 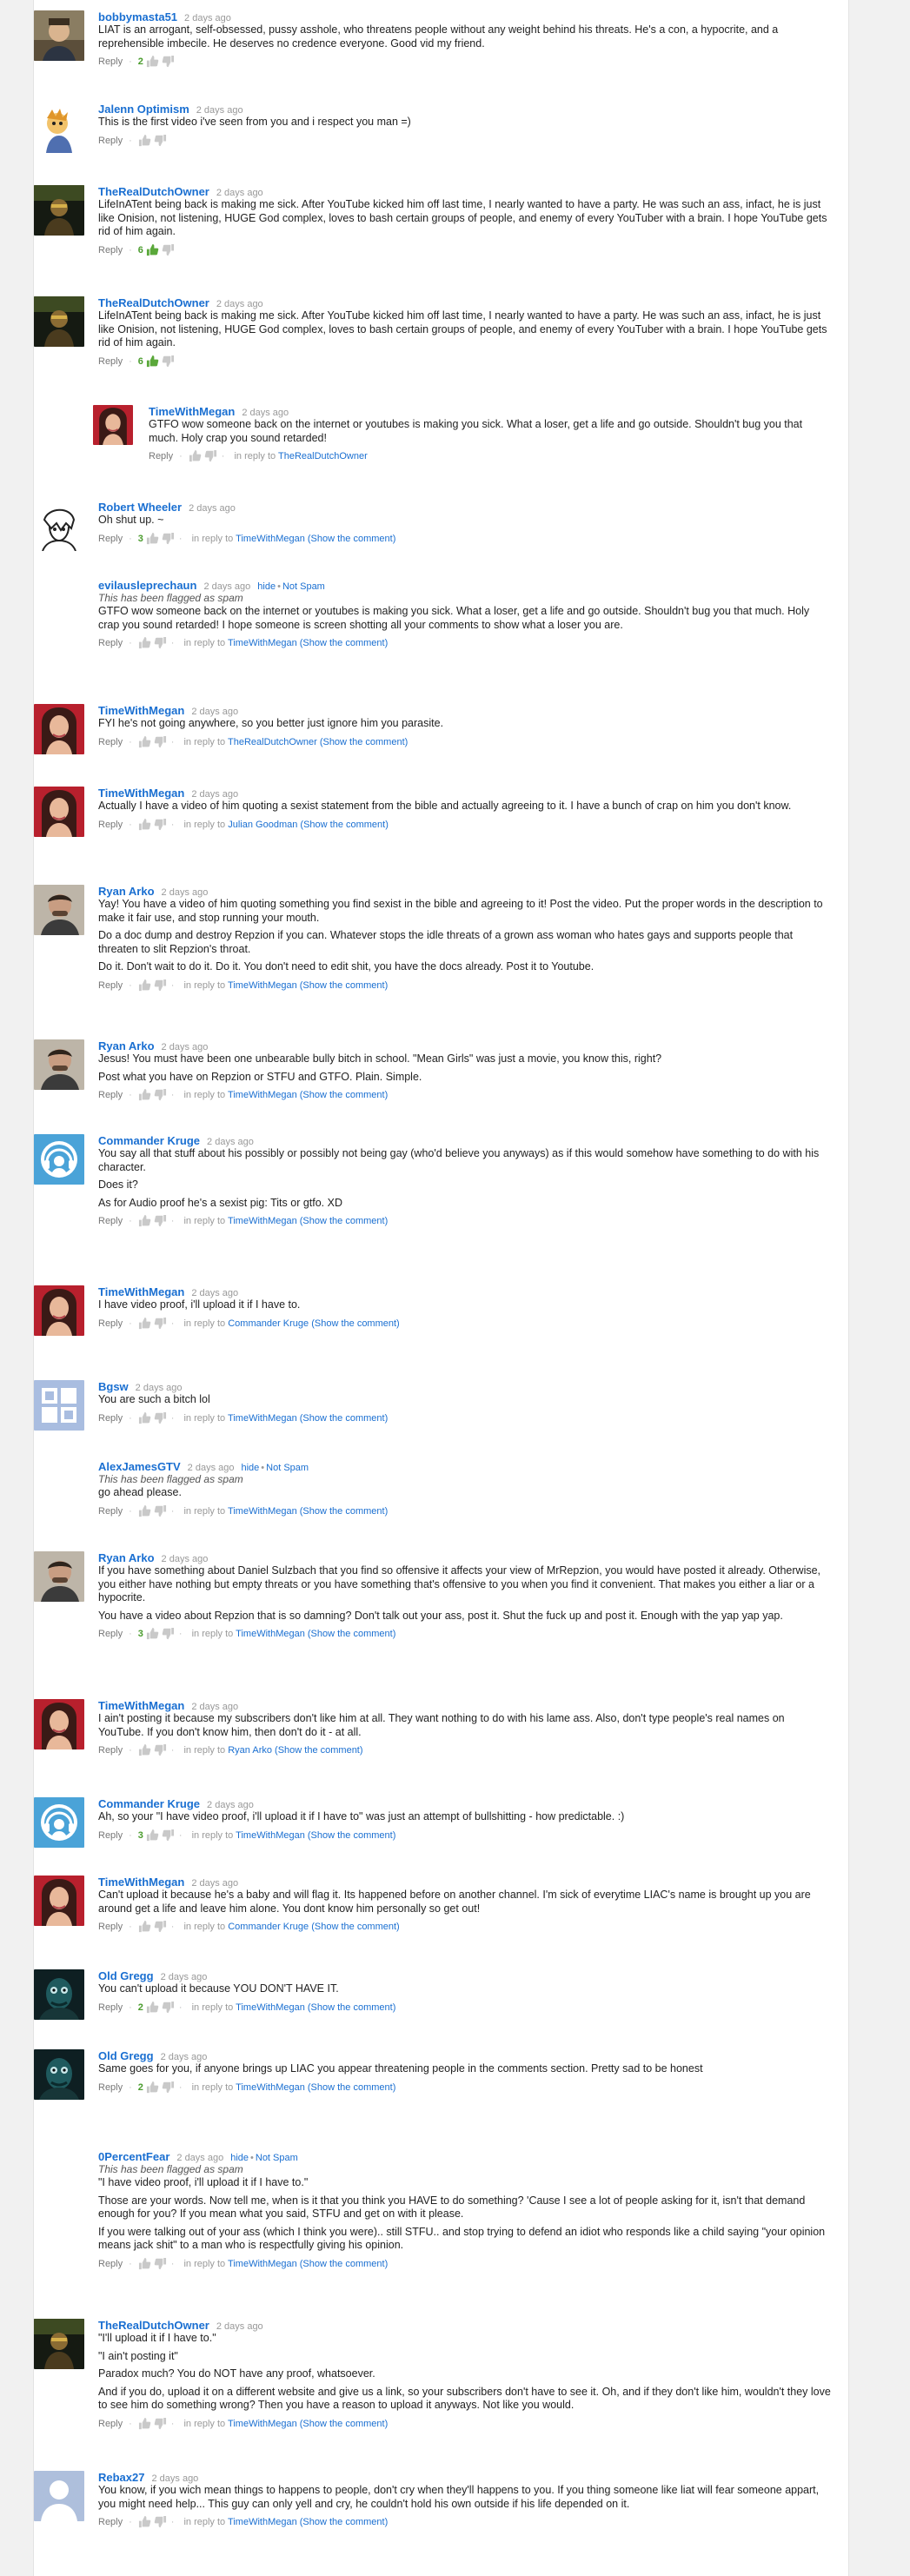 What do you see at coordinates (113, 1386) in the screenshot?
I see `author-link: Bgsw` at bounding box center [113, 1386].